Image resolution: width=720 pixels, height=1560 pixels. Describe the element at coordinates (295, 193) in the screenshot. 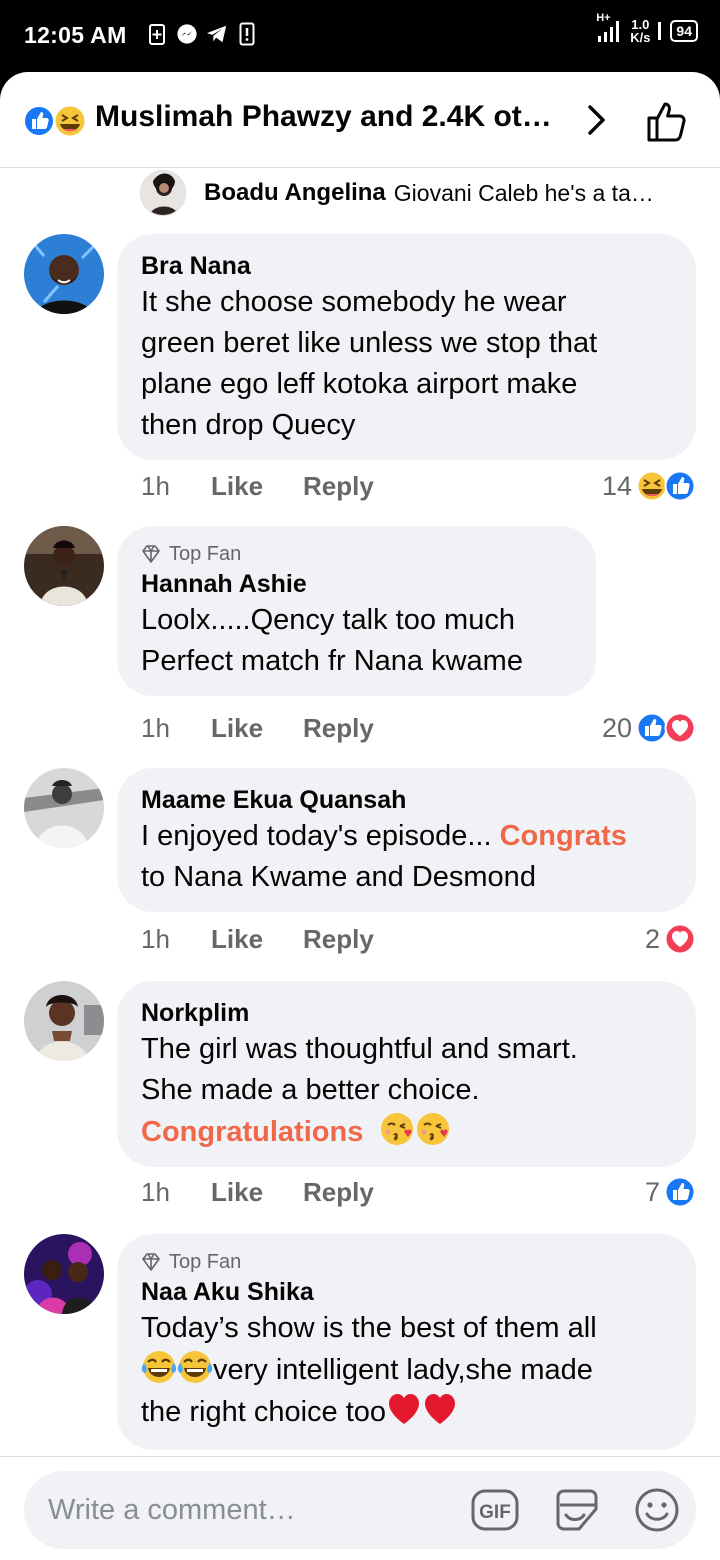

I see `reply-author: Boadu Angelina` at that location.